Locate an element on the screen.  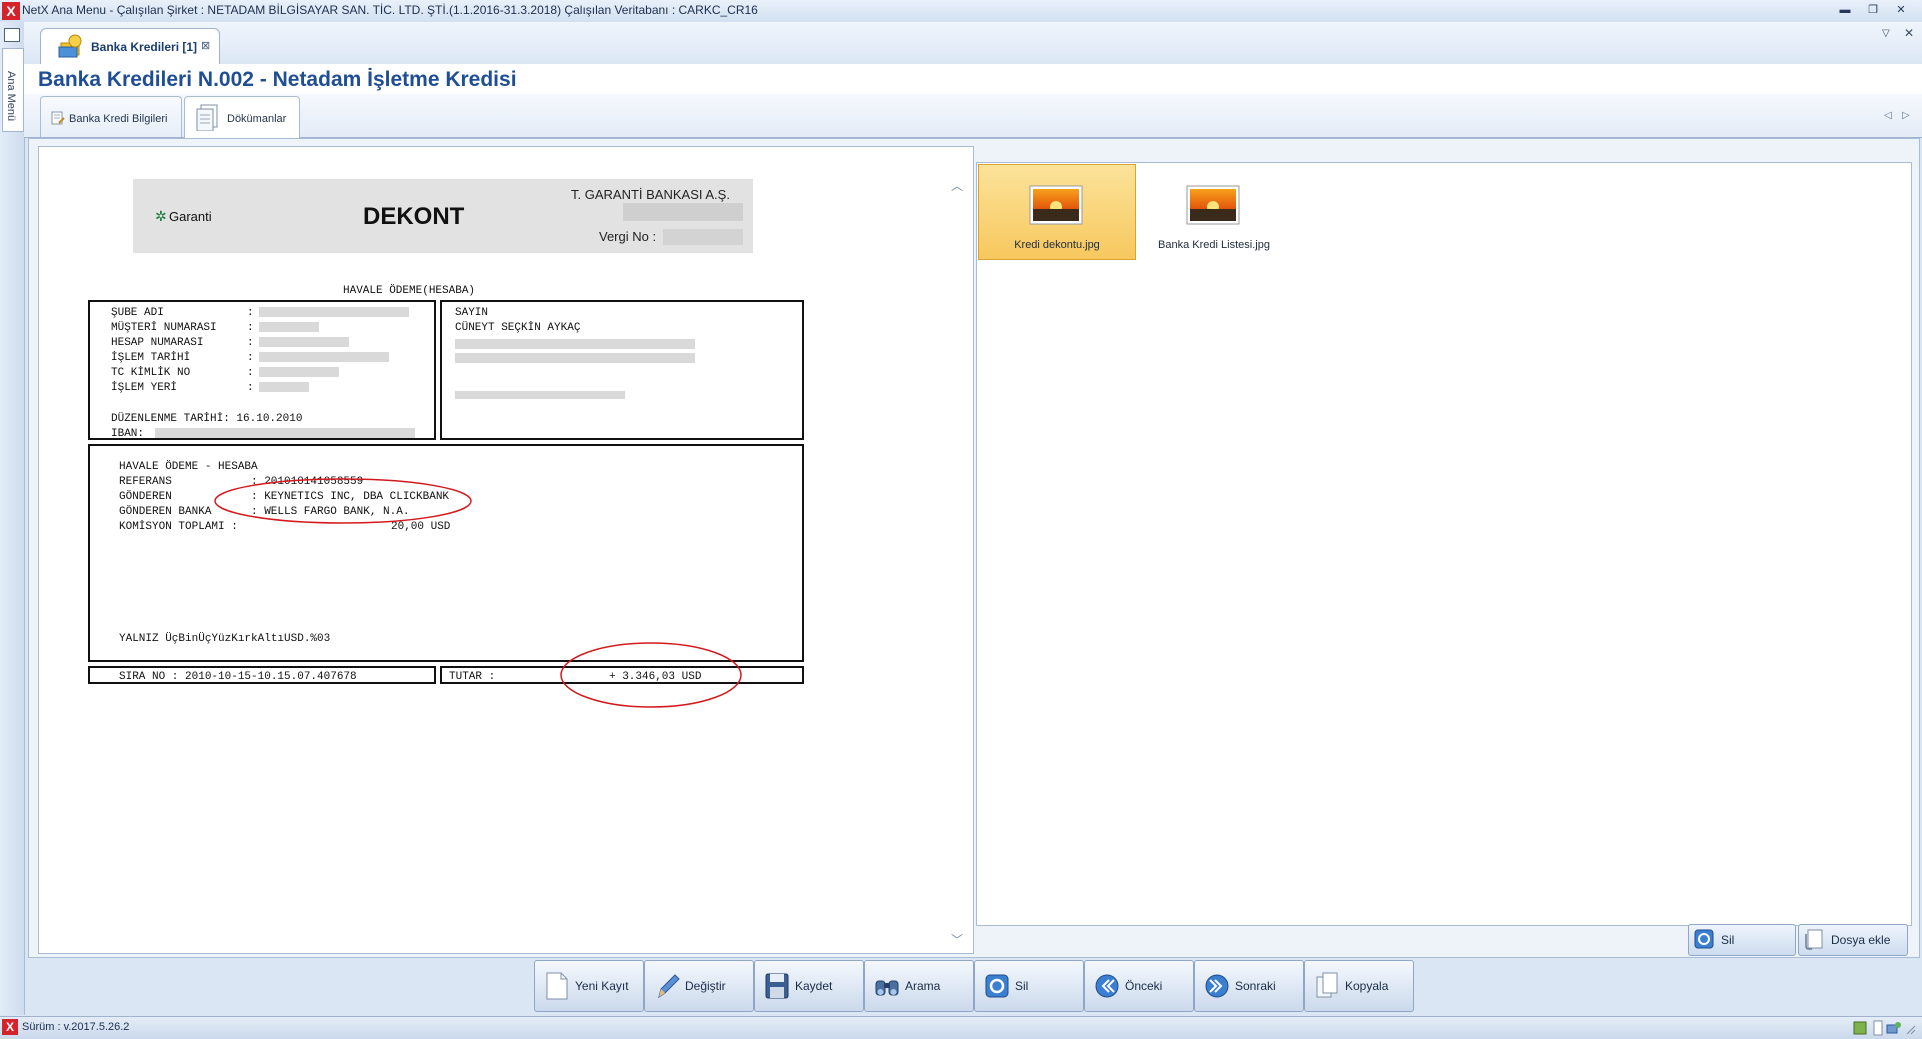
file-delete-button: Sil is located at coordinates (1742, 940).